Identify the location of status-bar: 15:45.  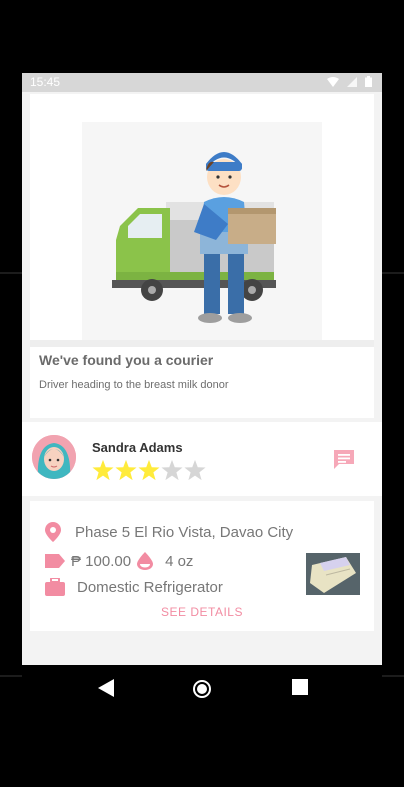
(202, 82).